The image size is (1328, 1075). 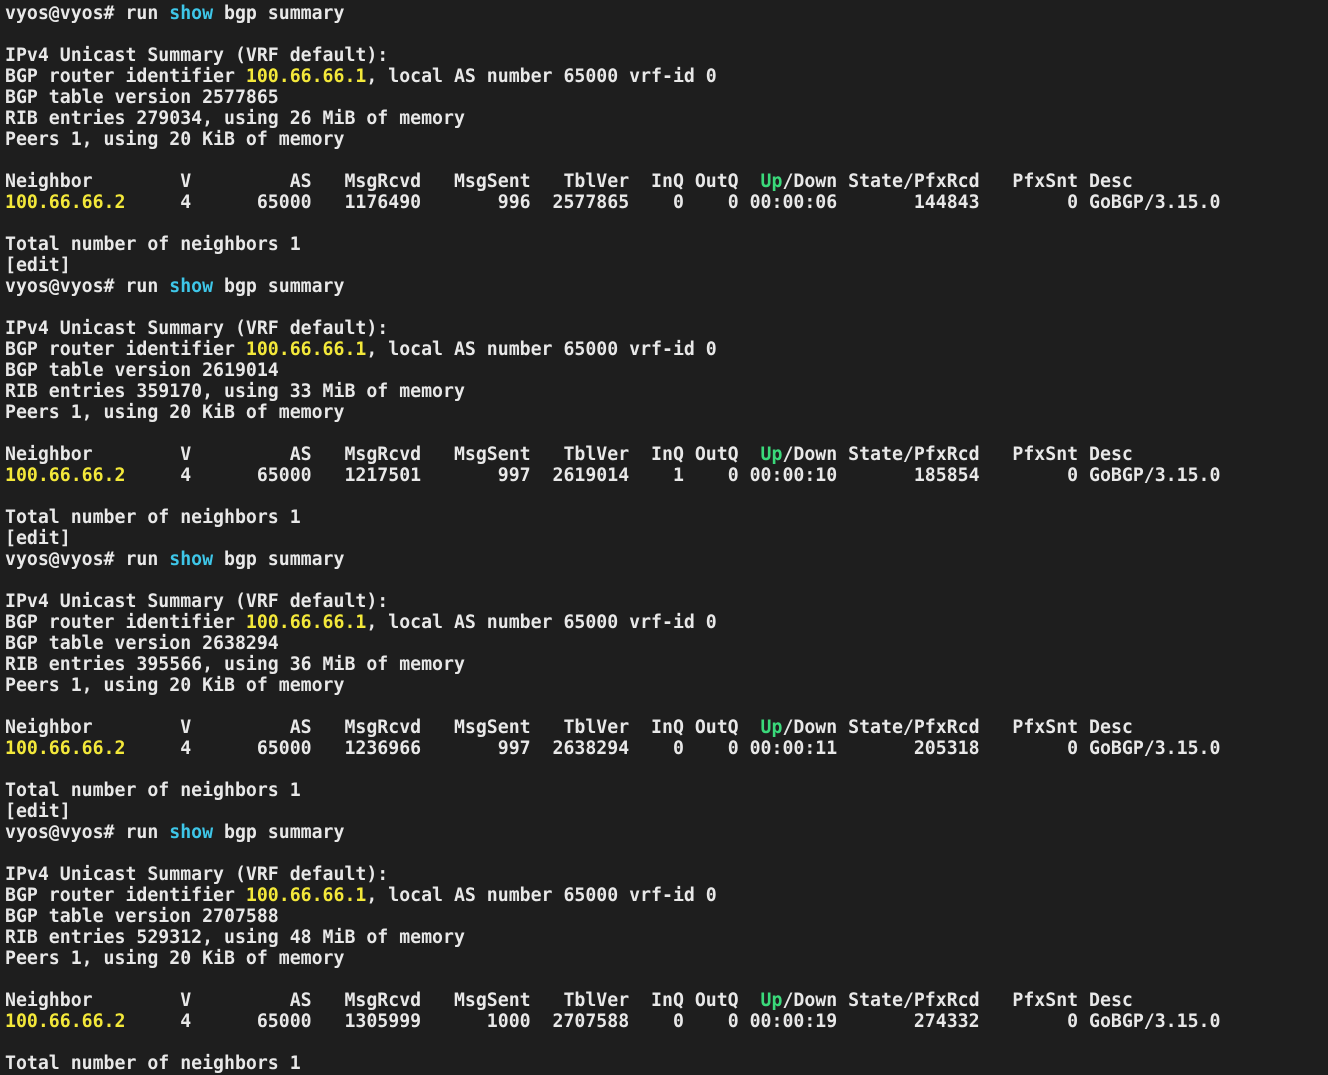 I want to click on terminal-line: BGP table version 2577865, so click(x=666, y=97).